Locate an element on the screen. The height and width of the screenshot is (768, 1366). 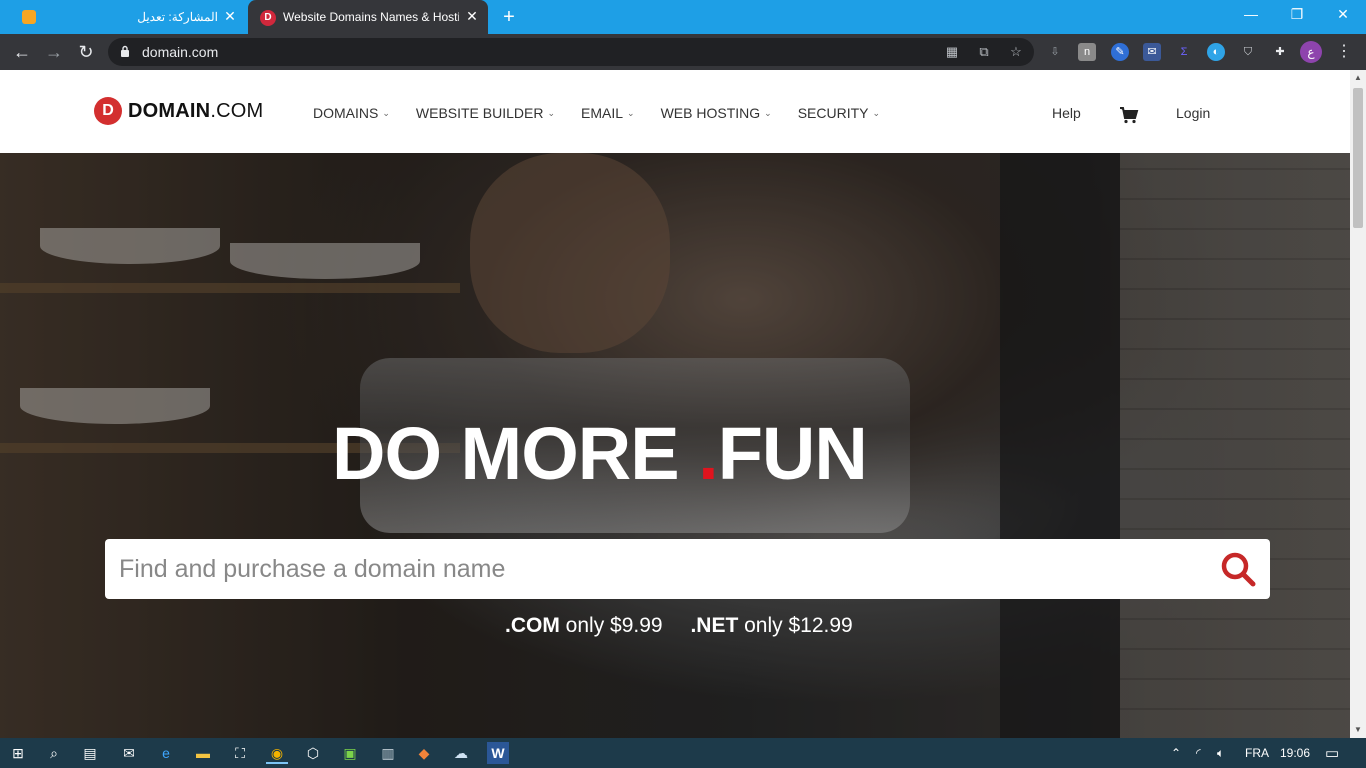
app-icon: ◆ is located at coordinates (424, 753).